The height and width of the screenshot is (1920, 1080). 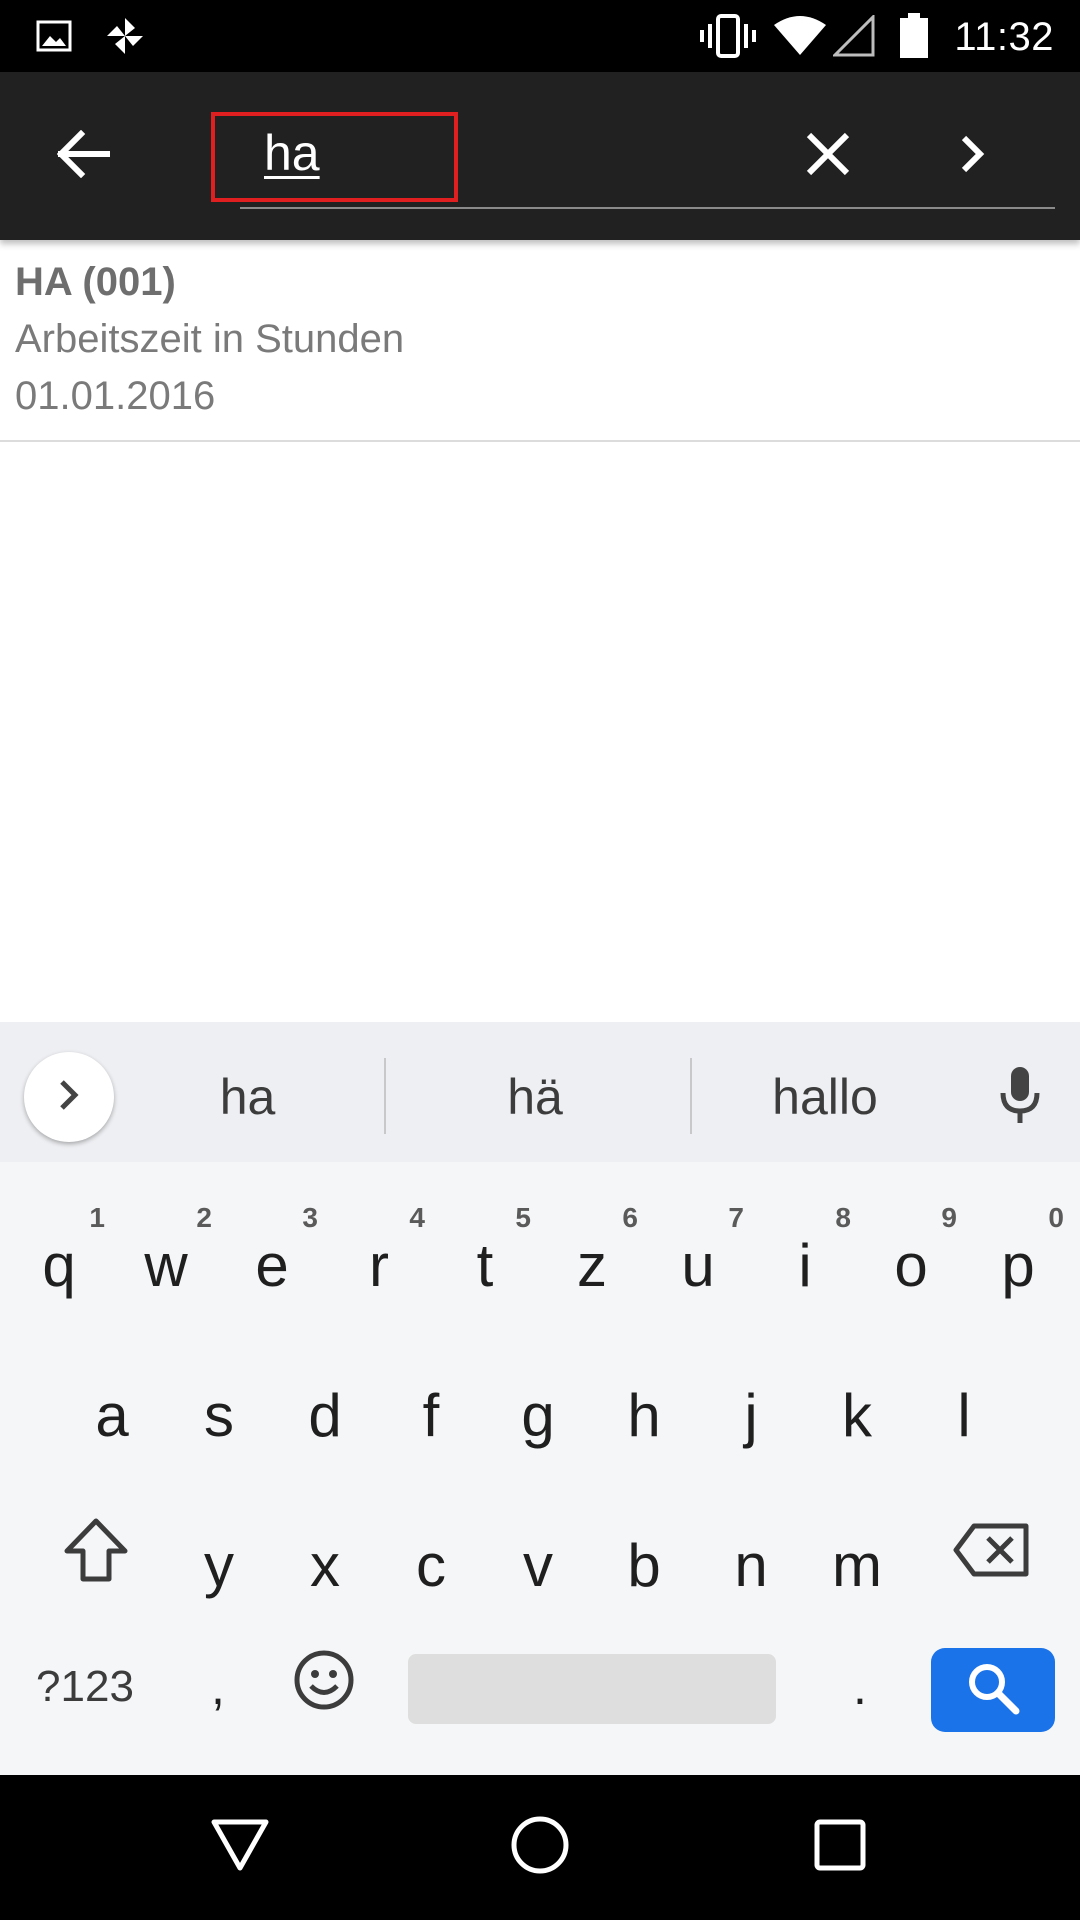 I want to click on key-r: 4r, so click(x=379, y=1257).